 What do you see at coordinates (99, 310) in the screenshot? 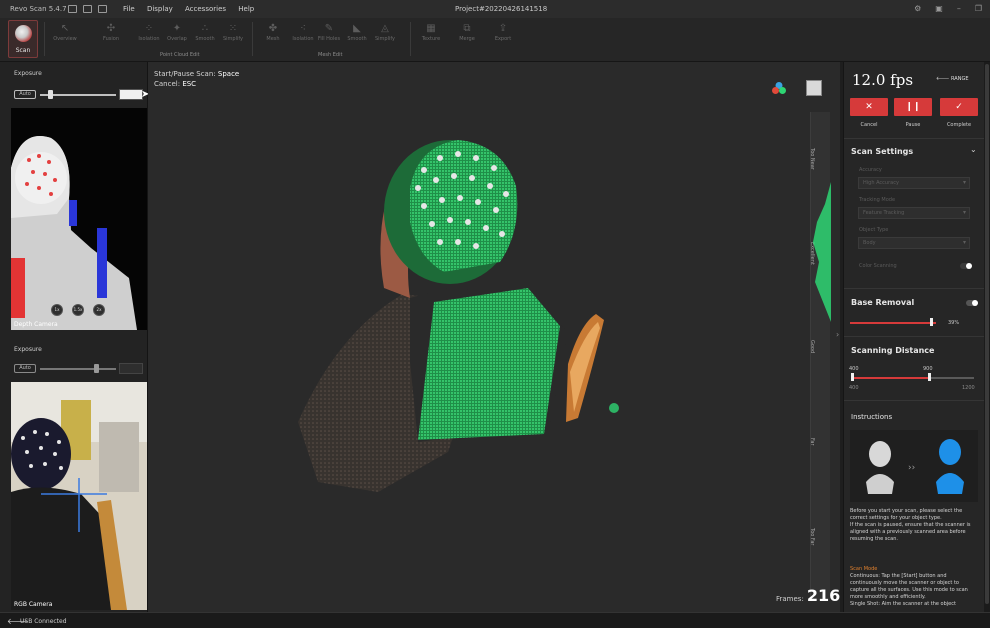
I see `zoom-2x-button: 2x` at bounding box center [99, 310].